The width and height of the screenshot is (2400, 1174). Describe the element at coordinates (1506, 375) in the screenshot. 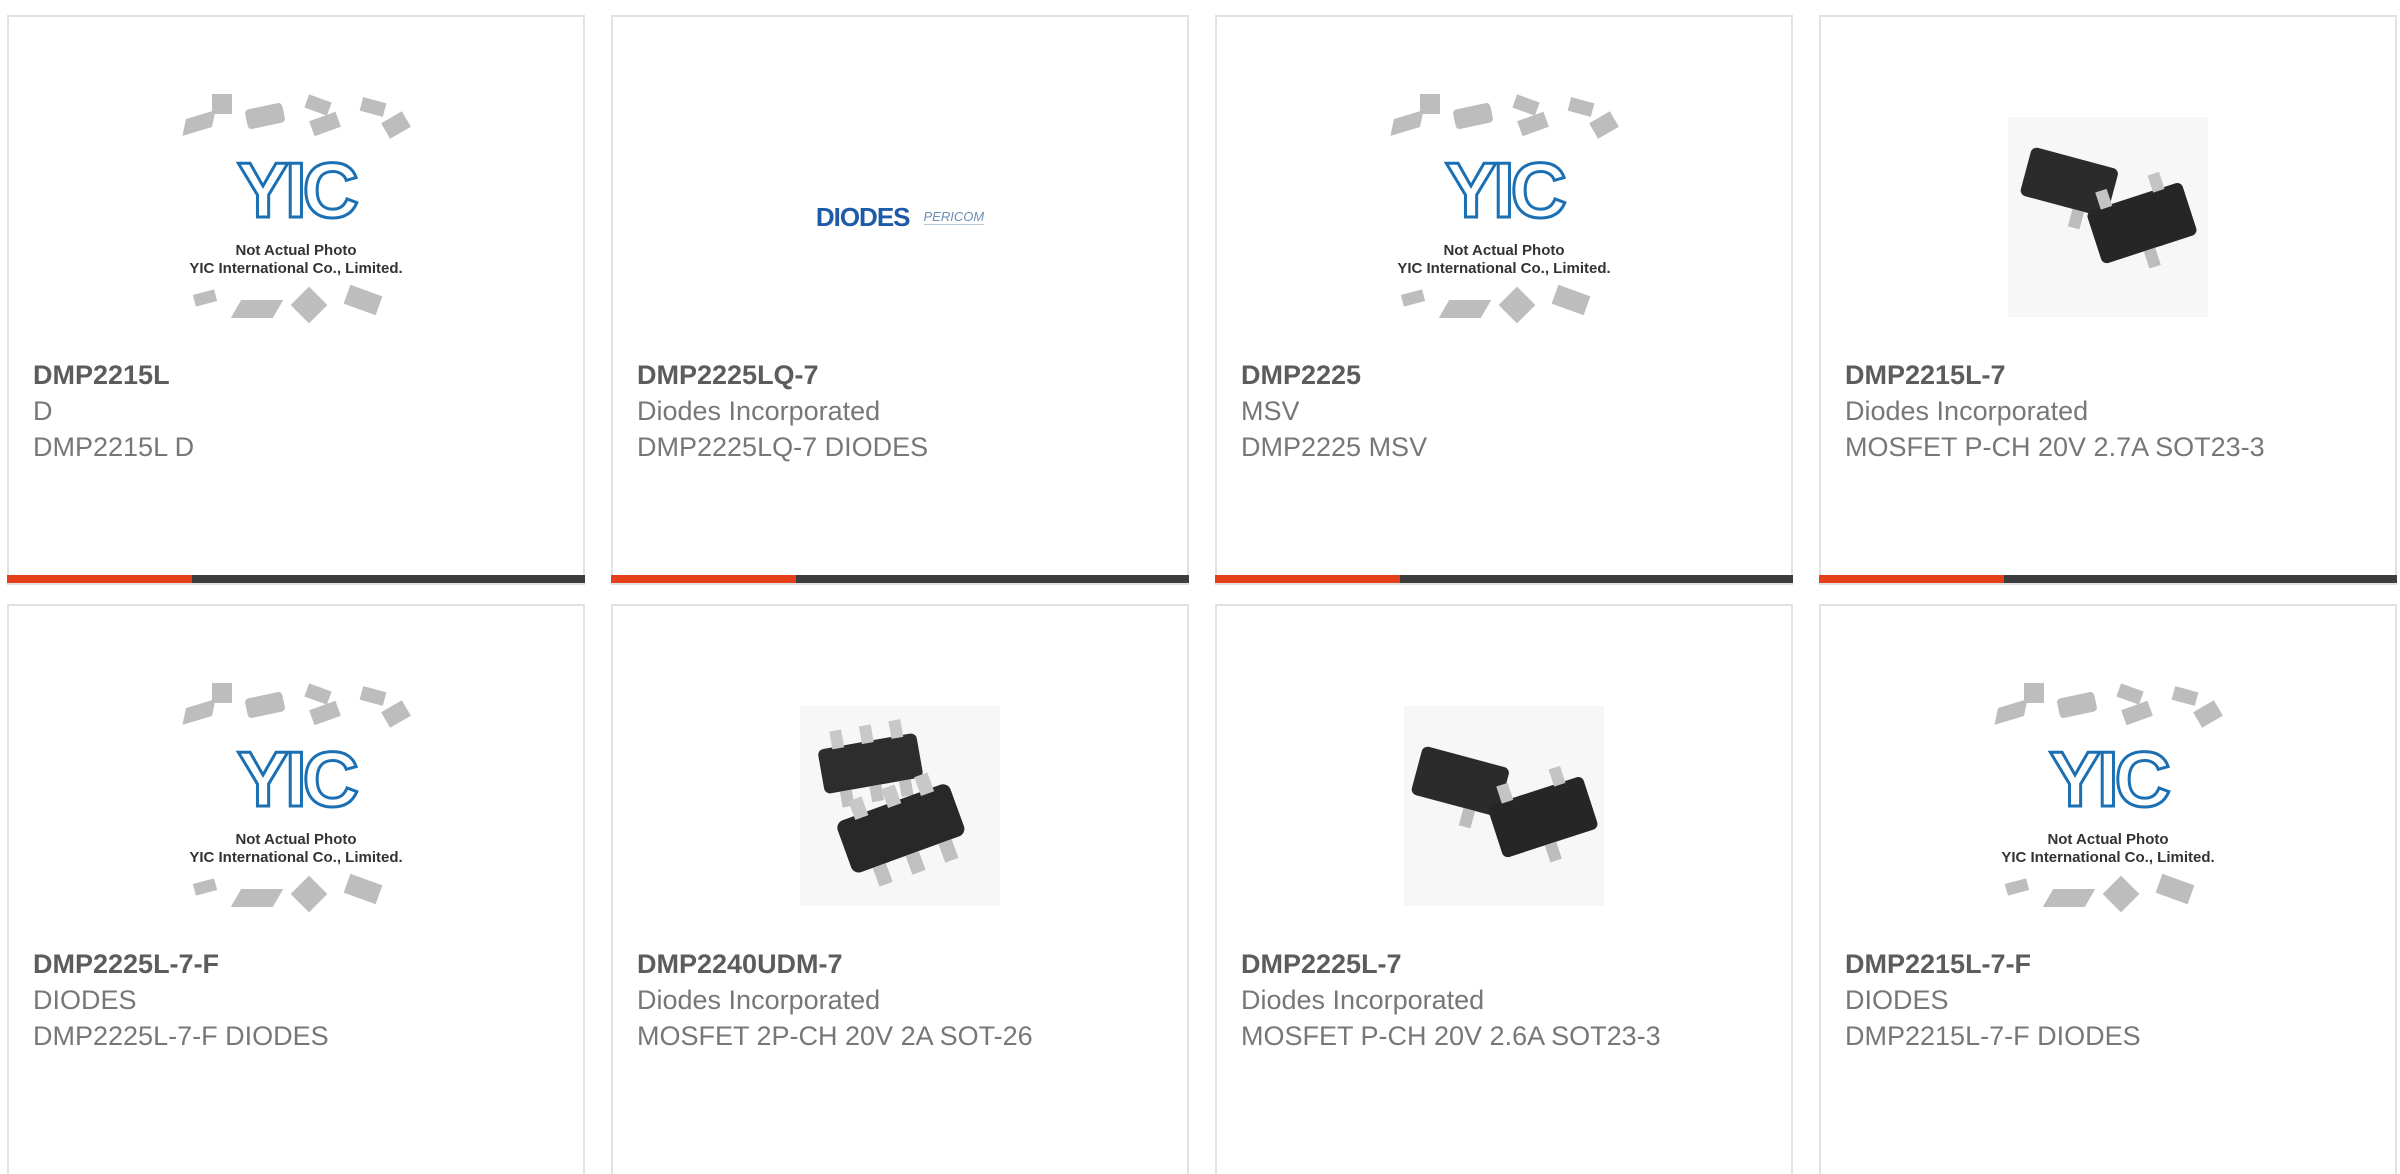

I see `product-part-number: DMP2225` at that location.